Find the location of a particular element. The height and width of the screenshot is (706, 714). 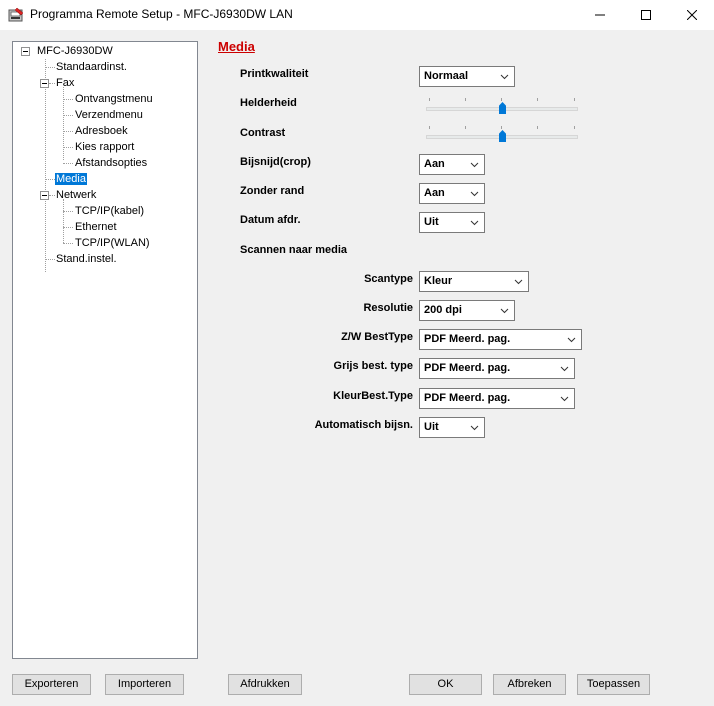

scantype-label: Scantype is located at coordinates (388, 279).